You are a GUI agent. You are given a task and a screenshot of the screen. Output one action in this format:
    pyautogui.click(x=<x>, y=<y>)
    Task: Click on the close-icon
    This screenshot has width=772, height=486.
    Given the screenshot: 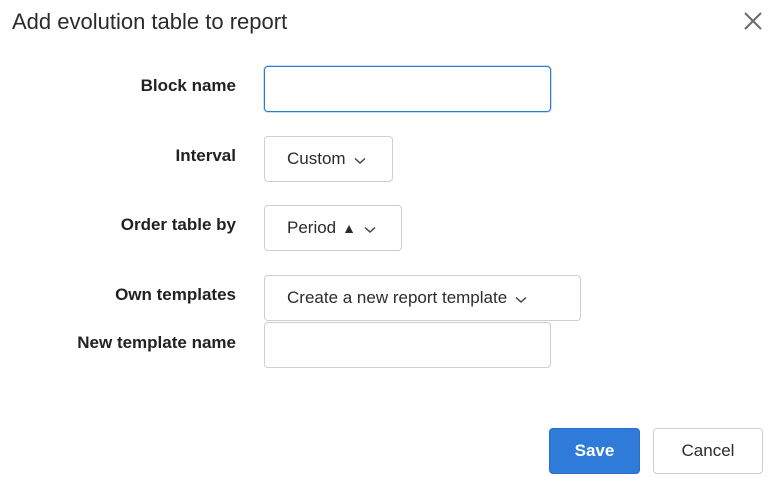 What is the action you would take?
    pyautogui.click(x=753, y=21)
    